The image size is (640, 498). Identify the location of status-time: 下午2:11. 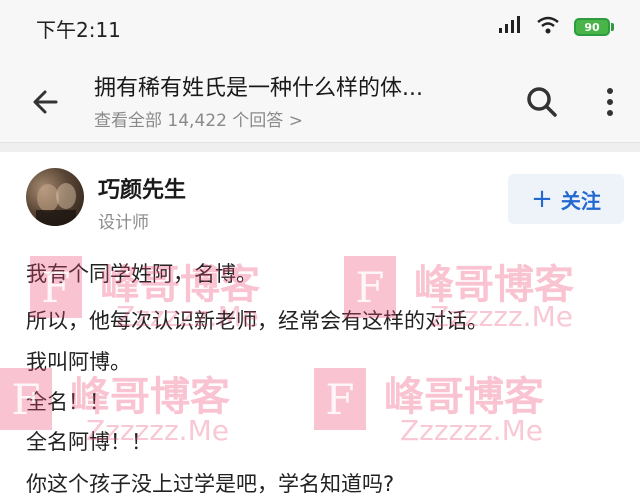
(78, 30).